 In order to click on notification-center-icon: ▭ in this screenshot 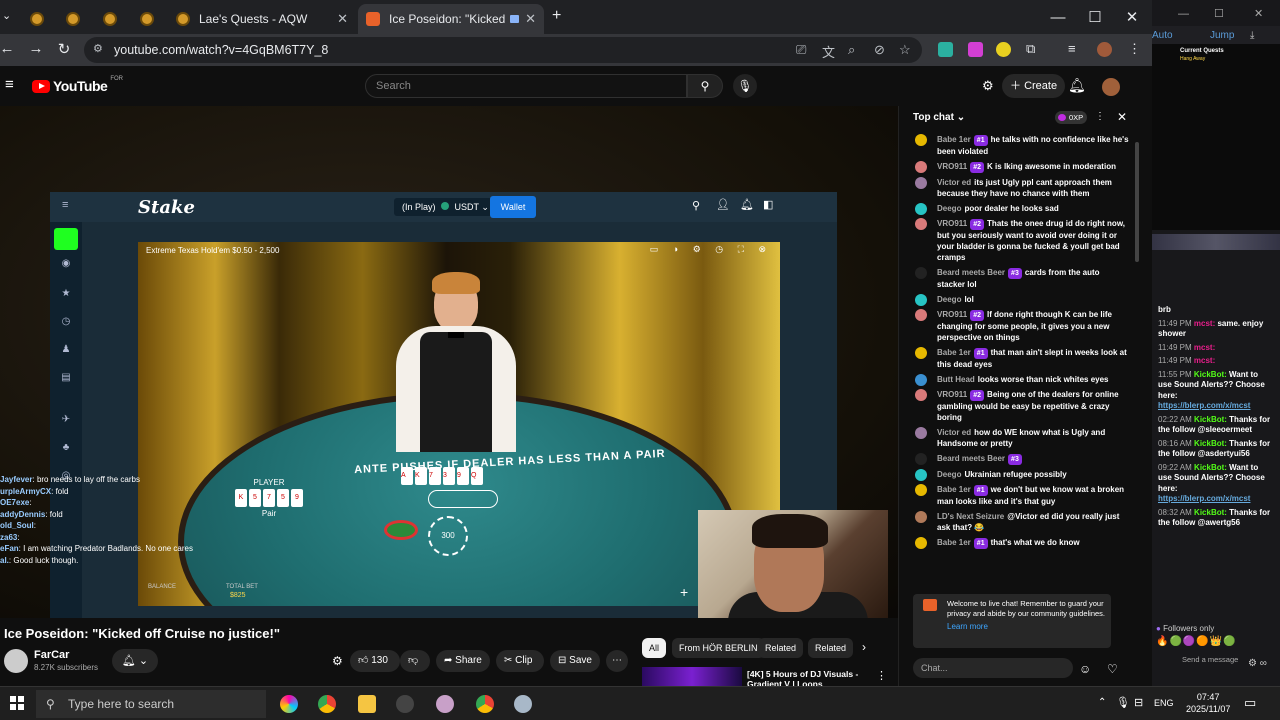, I will do `click(1250, 703)`.